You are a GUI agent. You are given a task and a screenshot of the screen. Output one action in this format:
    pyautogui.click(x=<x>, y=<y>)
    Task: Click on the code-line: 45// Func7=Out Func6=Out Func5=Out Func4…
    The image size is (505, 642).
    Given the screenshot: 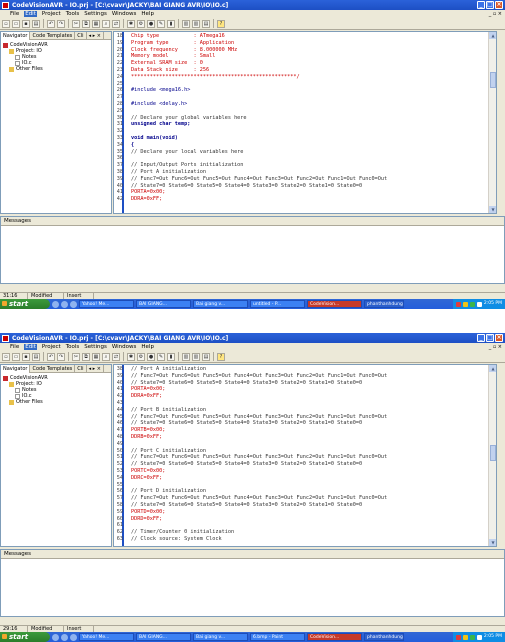 What is the action you would take?
    pyautogui.click(x=301, y=417)
    